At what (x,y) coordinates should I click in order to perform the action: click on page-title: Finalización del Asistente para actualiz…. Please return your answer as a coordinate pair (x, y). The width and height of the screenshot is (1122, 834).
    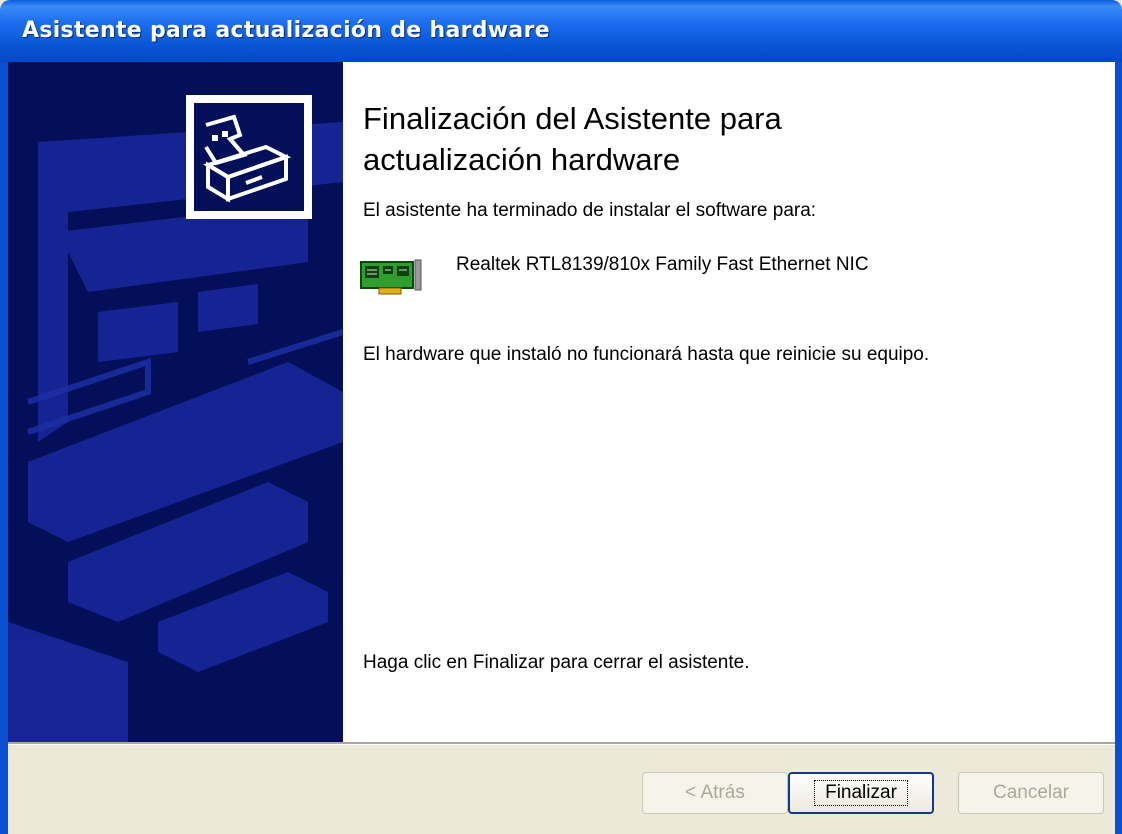
    Looking at the image, I should click on (572, 139).